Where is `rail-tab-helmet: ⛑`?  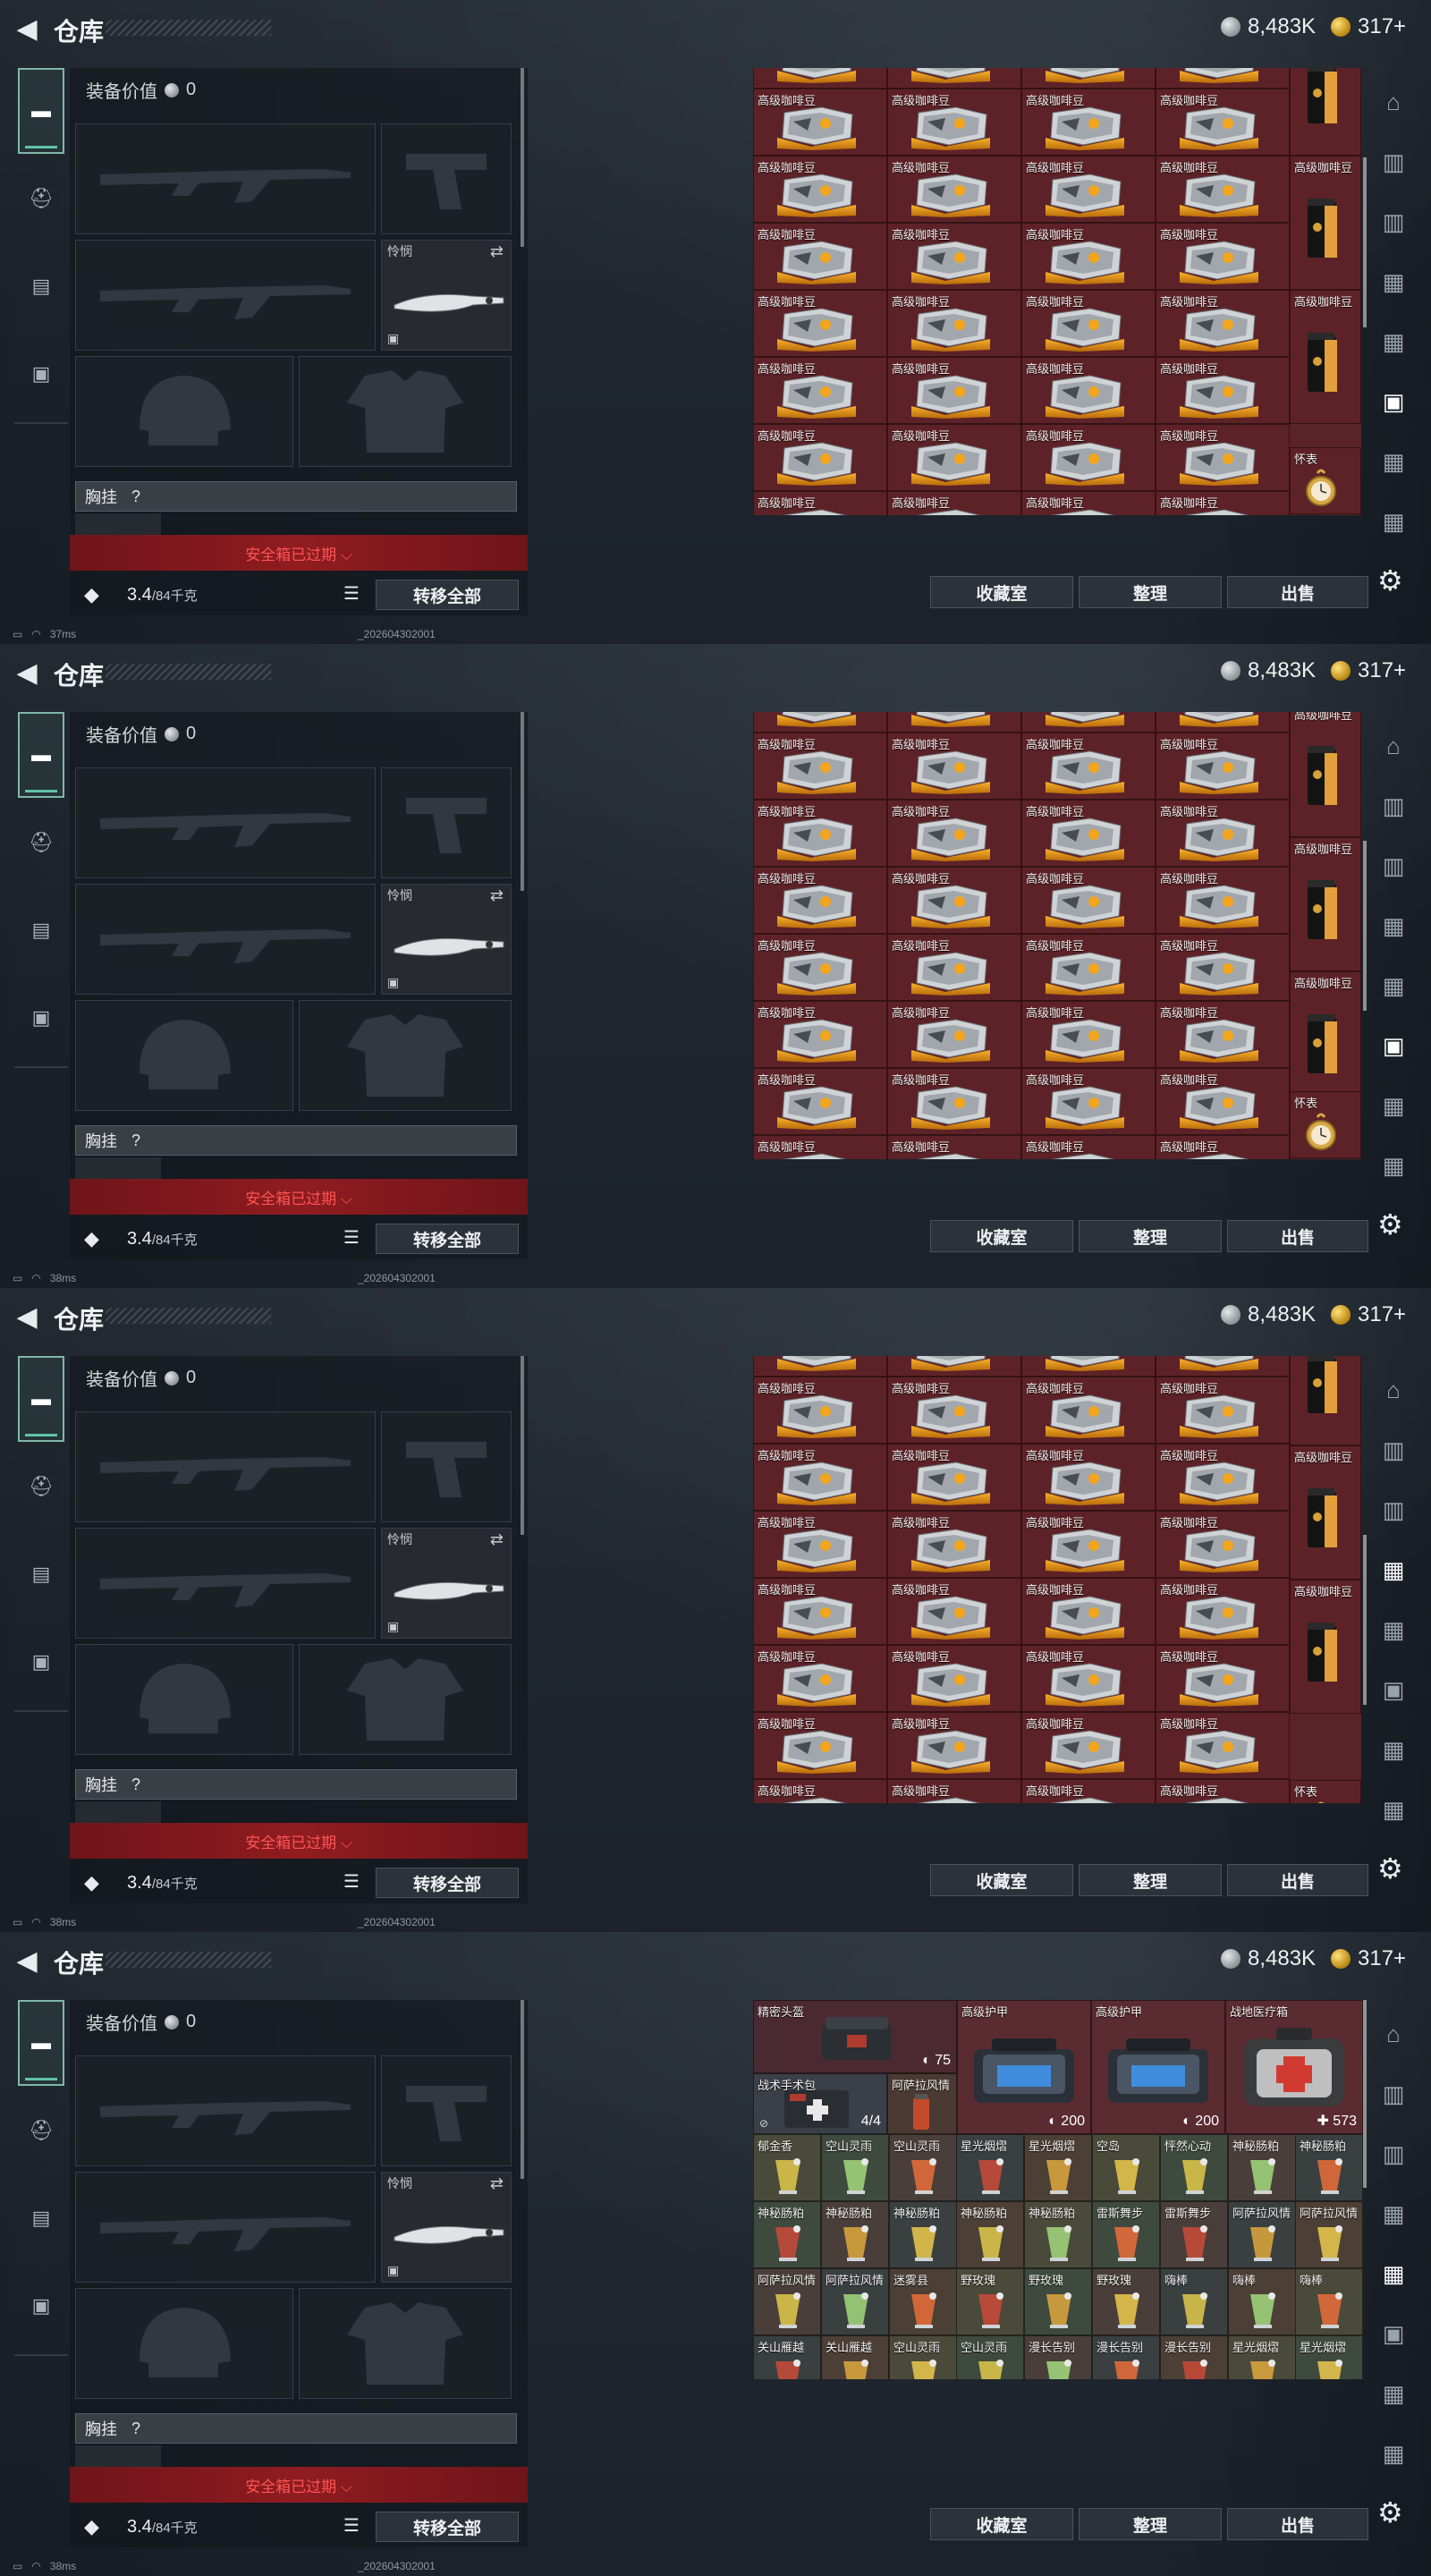
rail-tab-helmet: ⛑ is located at coordinates (41, 199).